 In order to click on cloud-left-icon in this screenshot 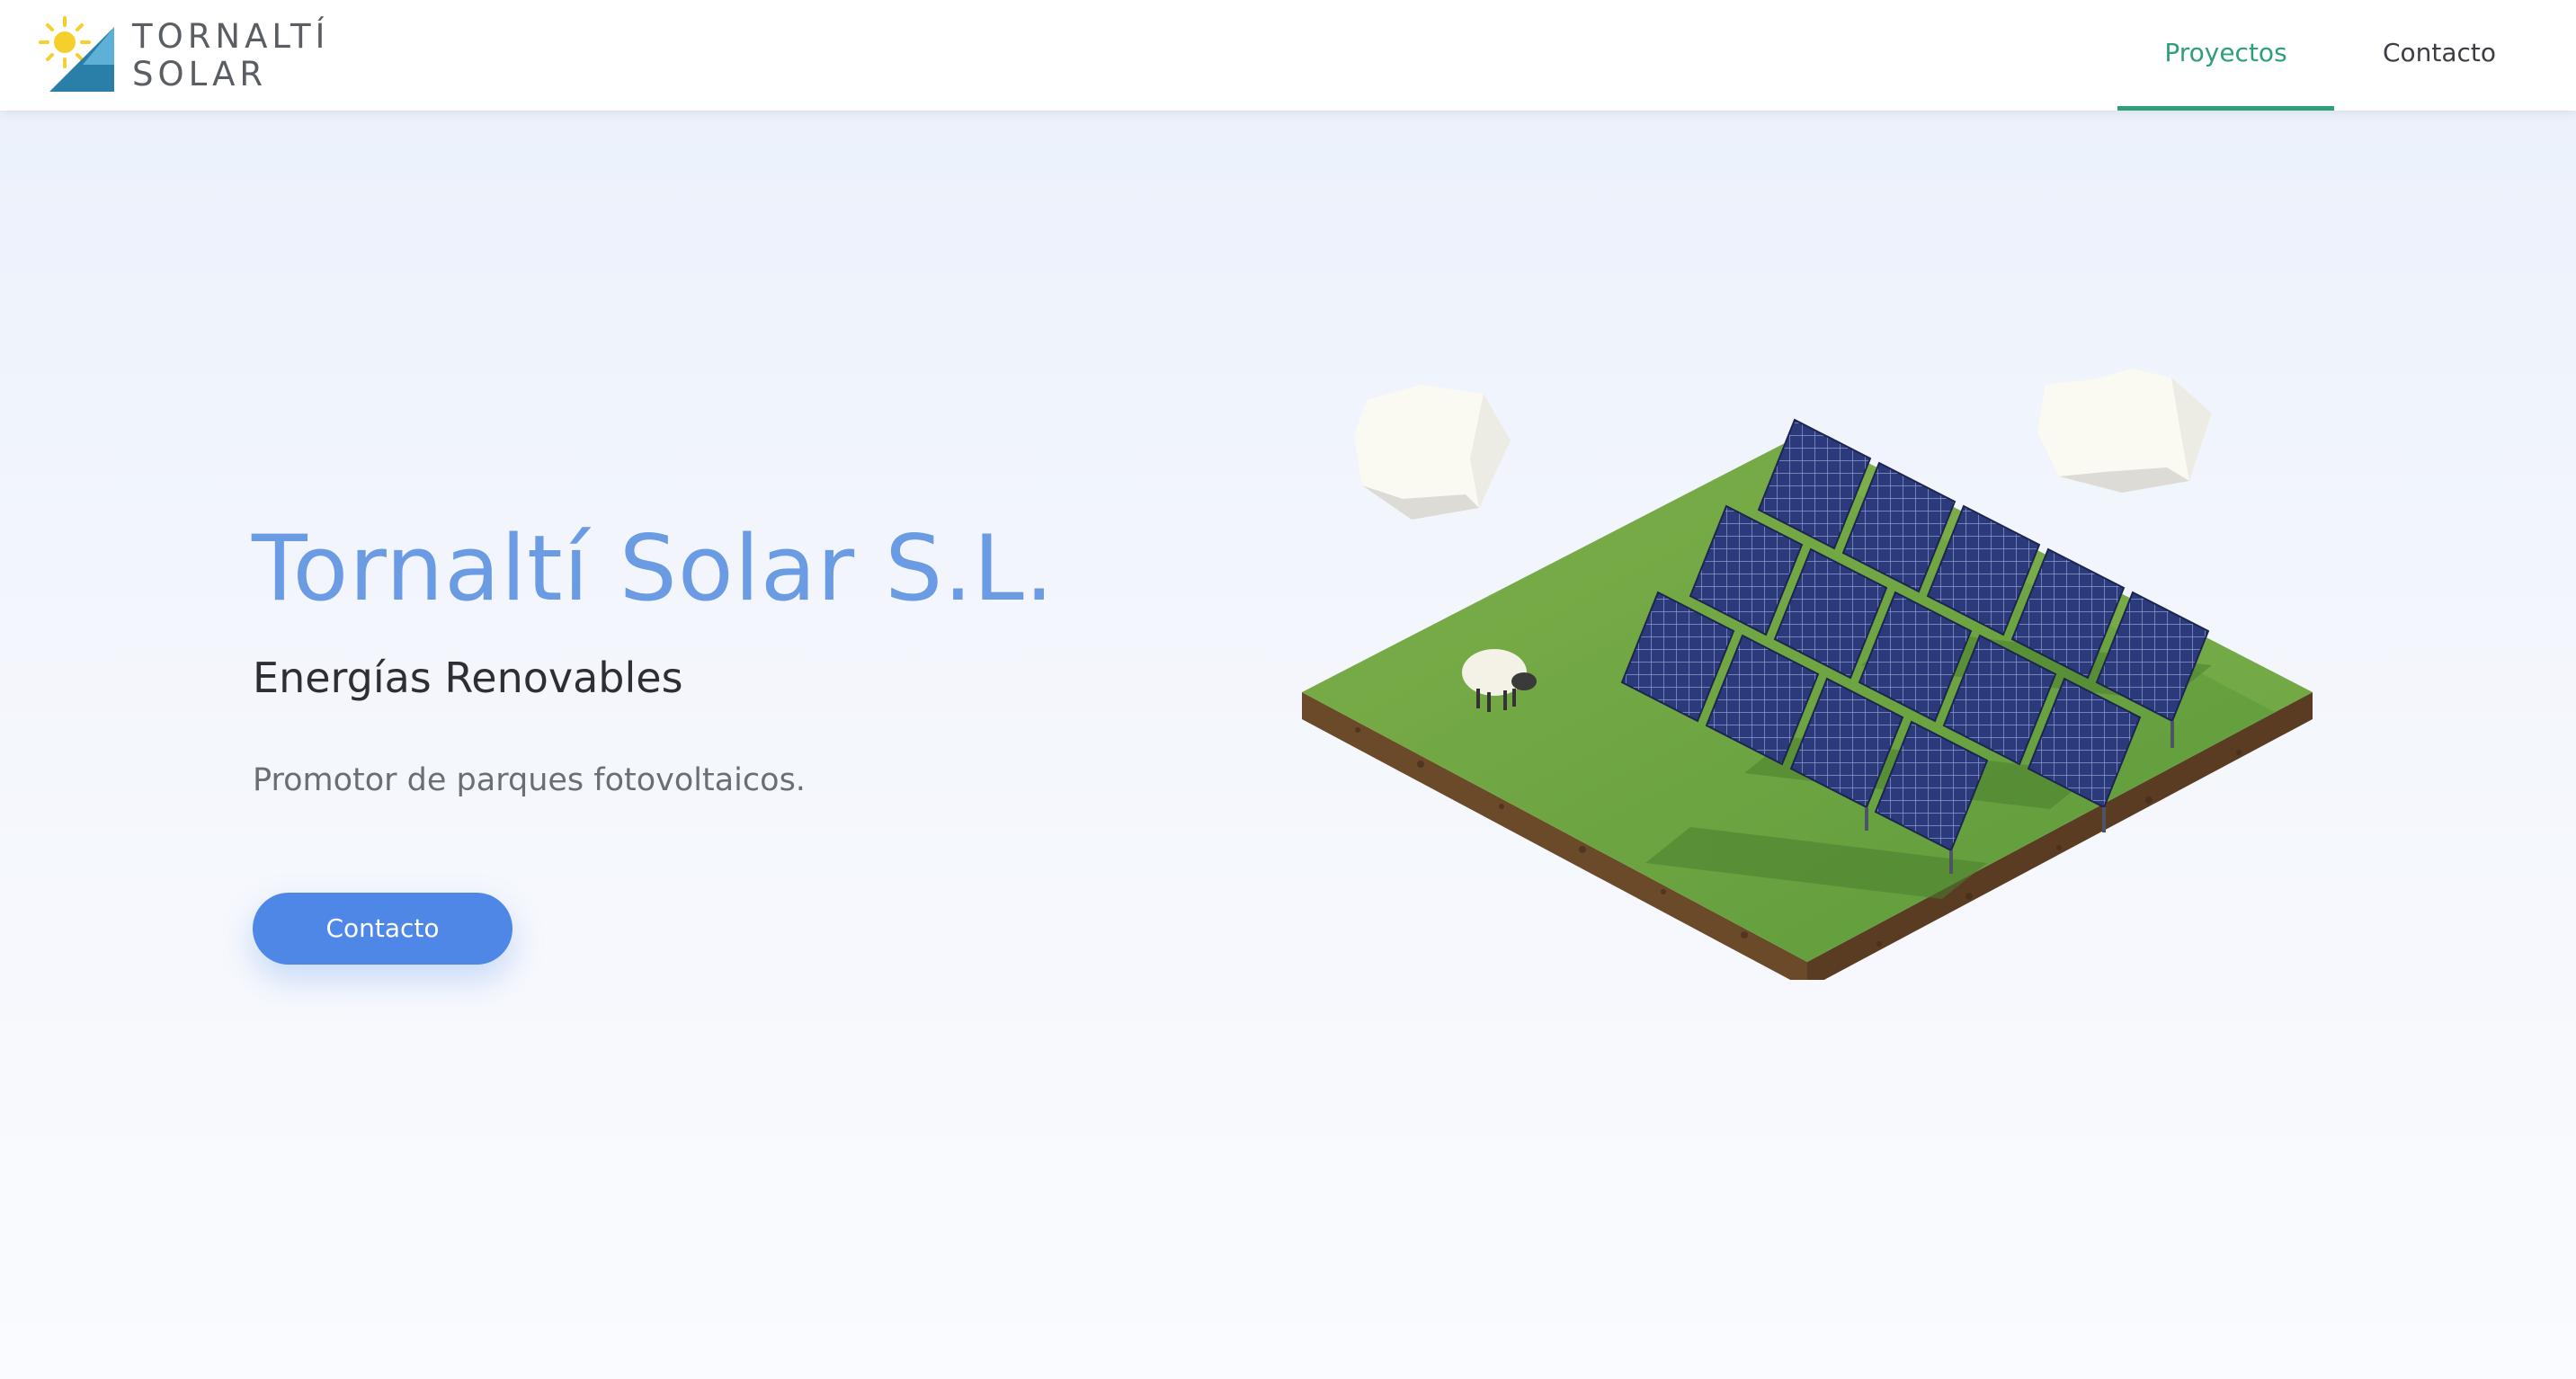, I will do `click(1433, 453)`.